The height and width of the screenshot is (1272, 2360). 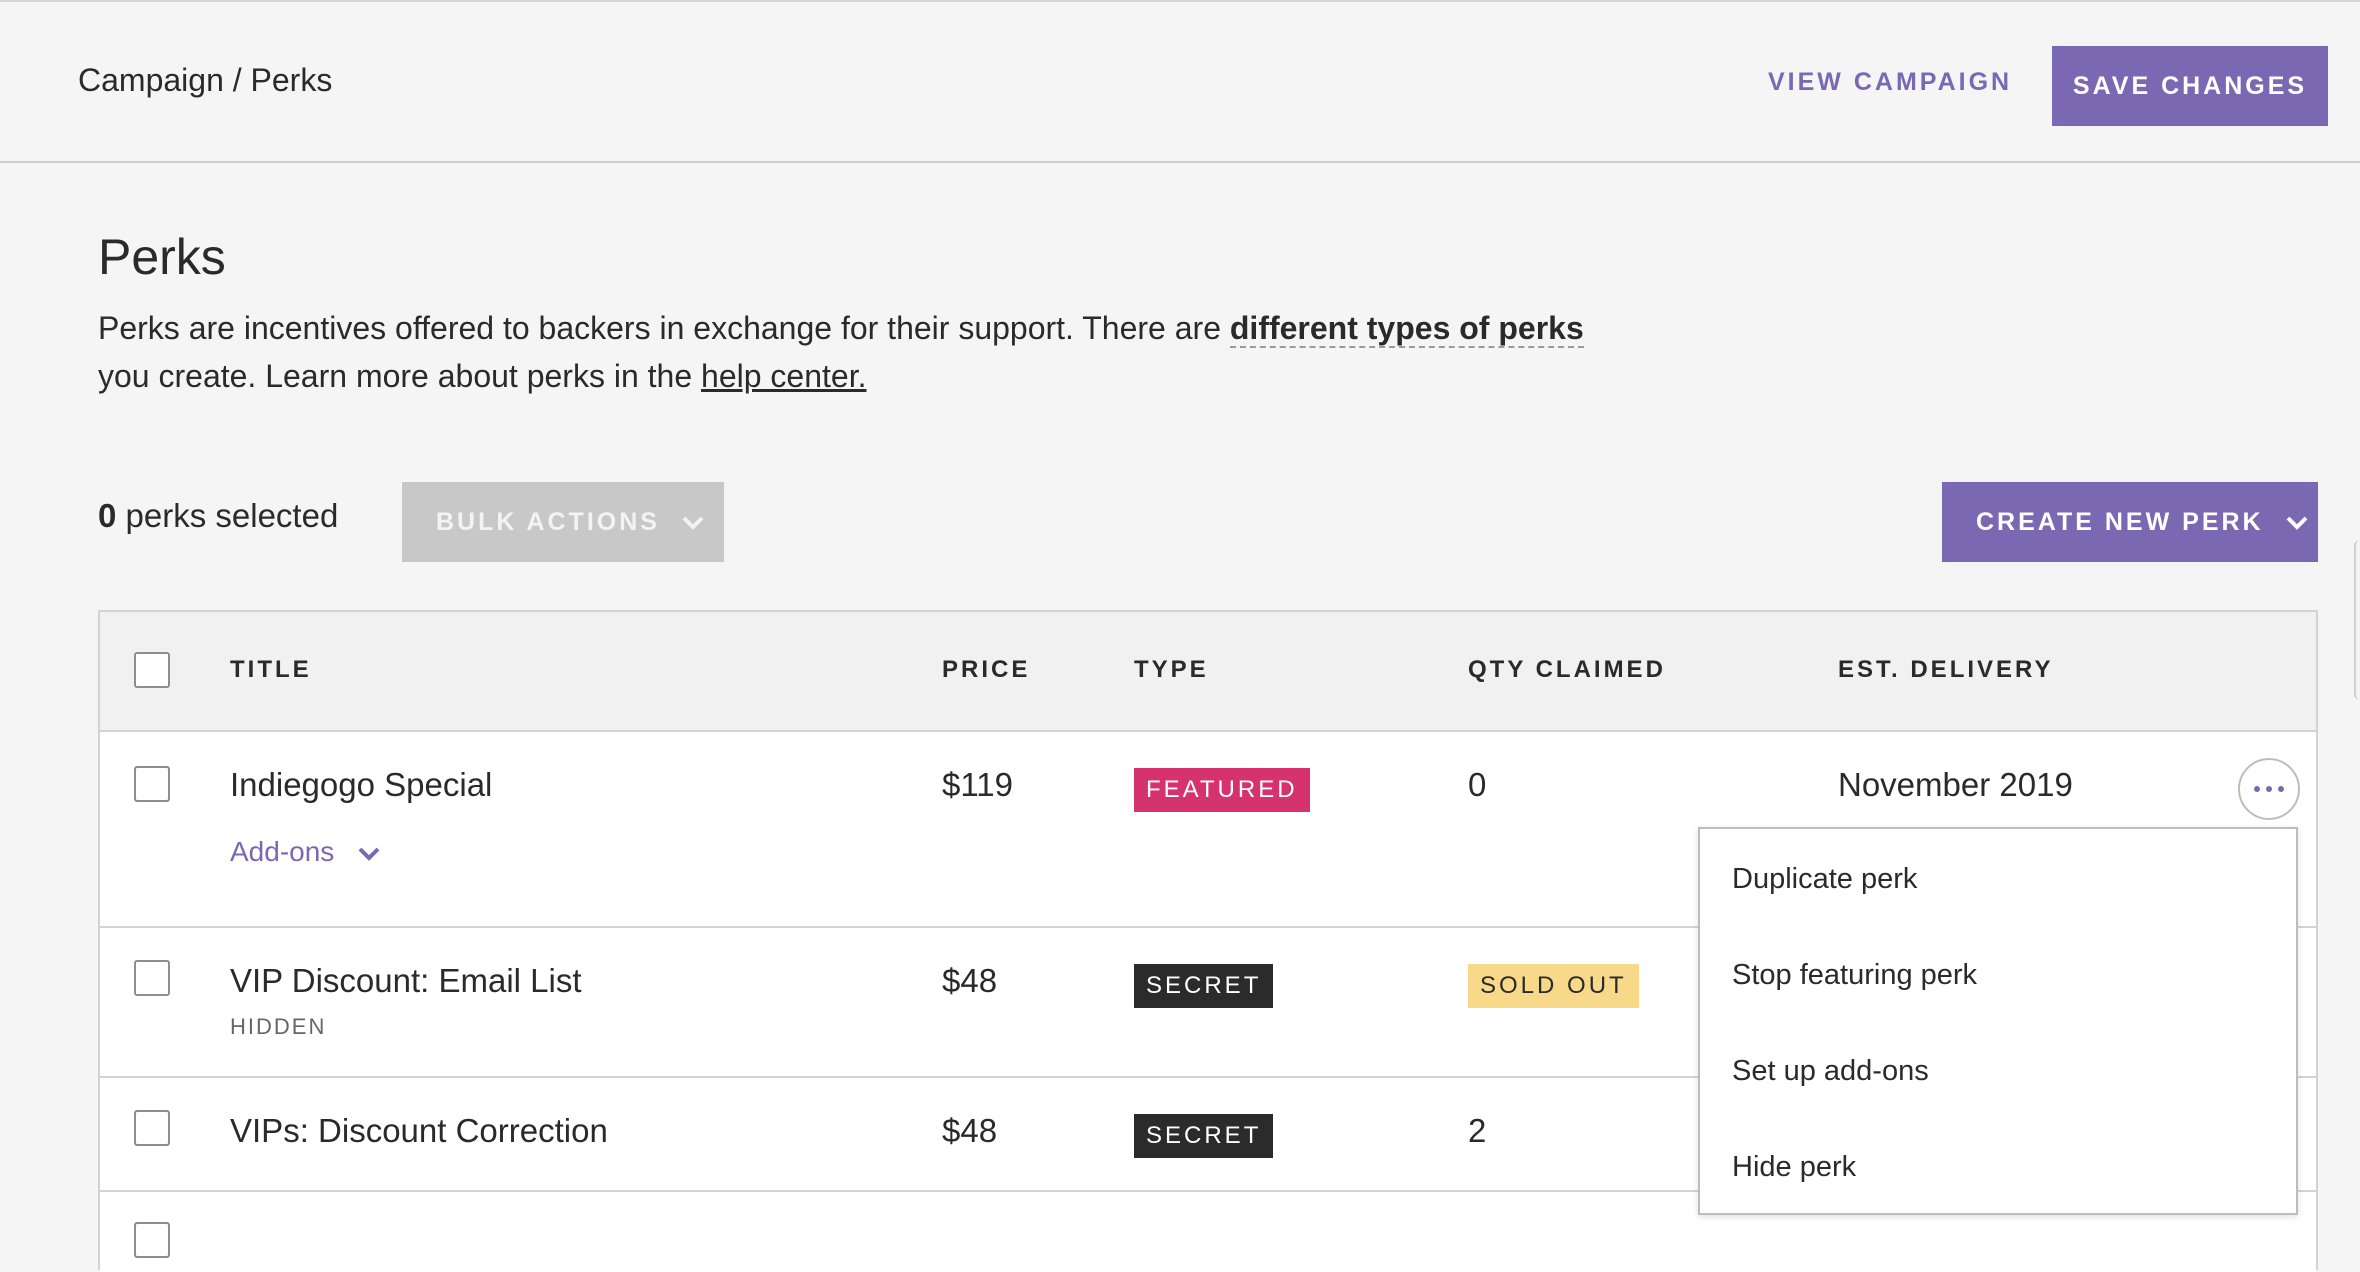 I want to click on view-campaign-link: VIEW CAMPAIGN, so click(x=1890, y=82).